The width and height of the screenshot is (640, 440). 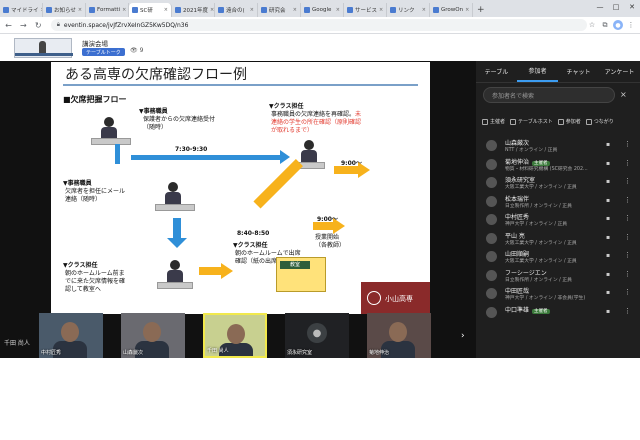 I want to click on profile-avatar-icon: ●, so click(x=618, y=25).